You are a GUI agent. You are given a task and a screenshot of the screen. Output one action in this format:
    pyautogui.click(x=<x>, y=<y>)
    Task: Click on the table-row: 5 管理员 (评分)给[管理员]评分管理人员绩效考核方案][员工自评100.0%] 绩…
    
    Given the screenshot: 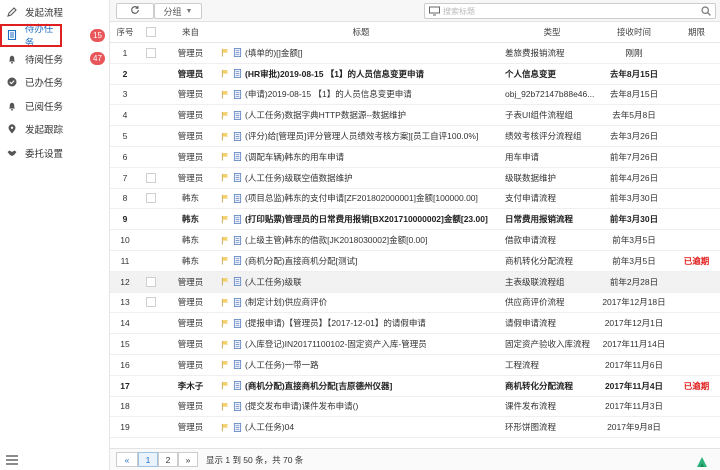 What is the action you would take?
    pyautogui.click(x=415, y=136)
    